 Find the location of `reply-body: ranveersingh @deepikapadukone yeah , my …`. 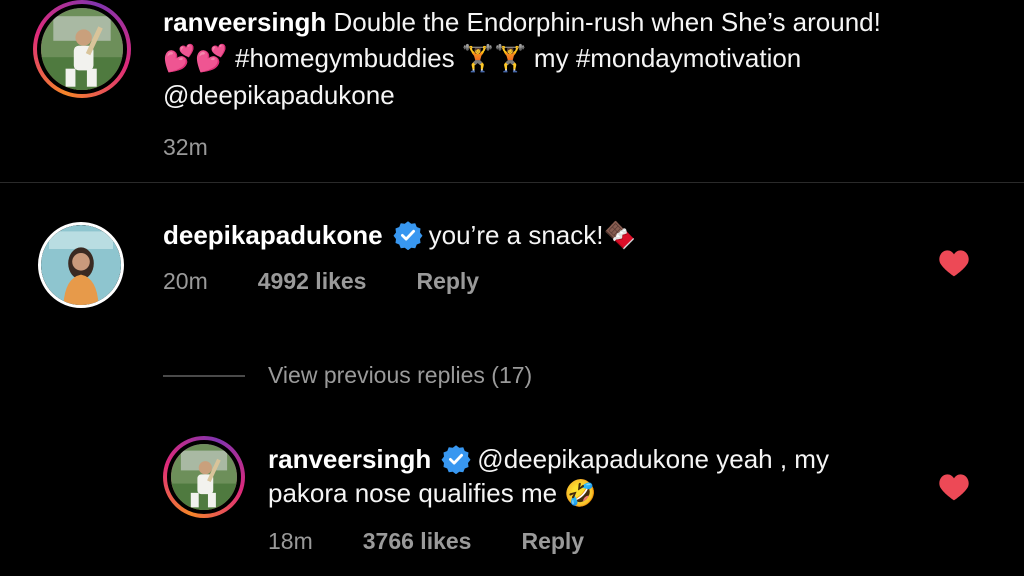

reply-body: ranveersingh @deepikapadukone yeah , my … is located at coordinates (588, 476).